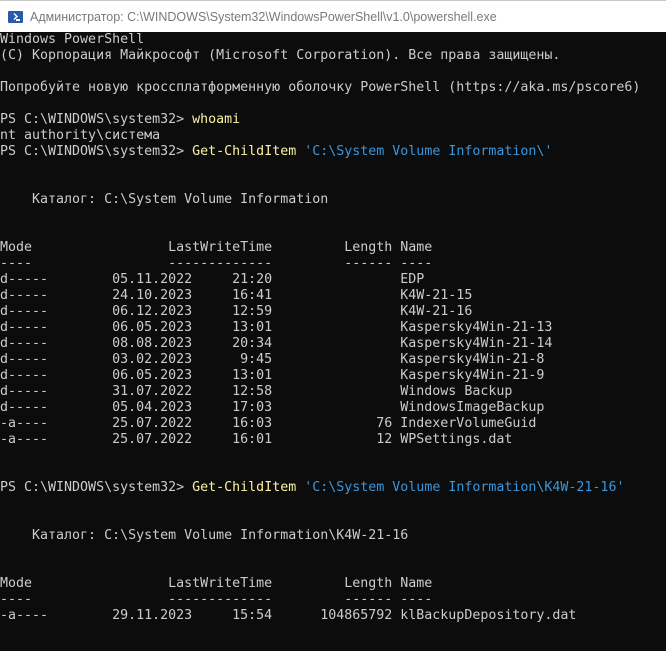 The width and height of the screenshot is (666, 651). What do you see at coordinates (216, 119) in the screenshot?
I see `command-text: whoami` at bounding box center [216, 119].